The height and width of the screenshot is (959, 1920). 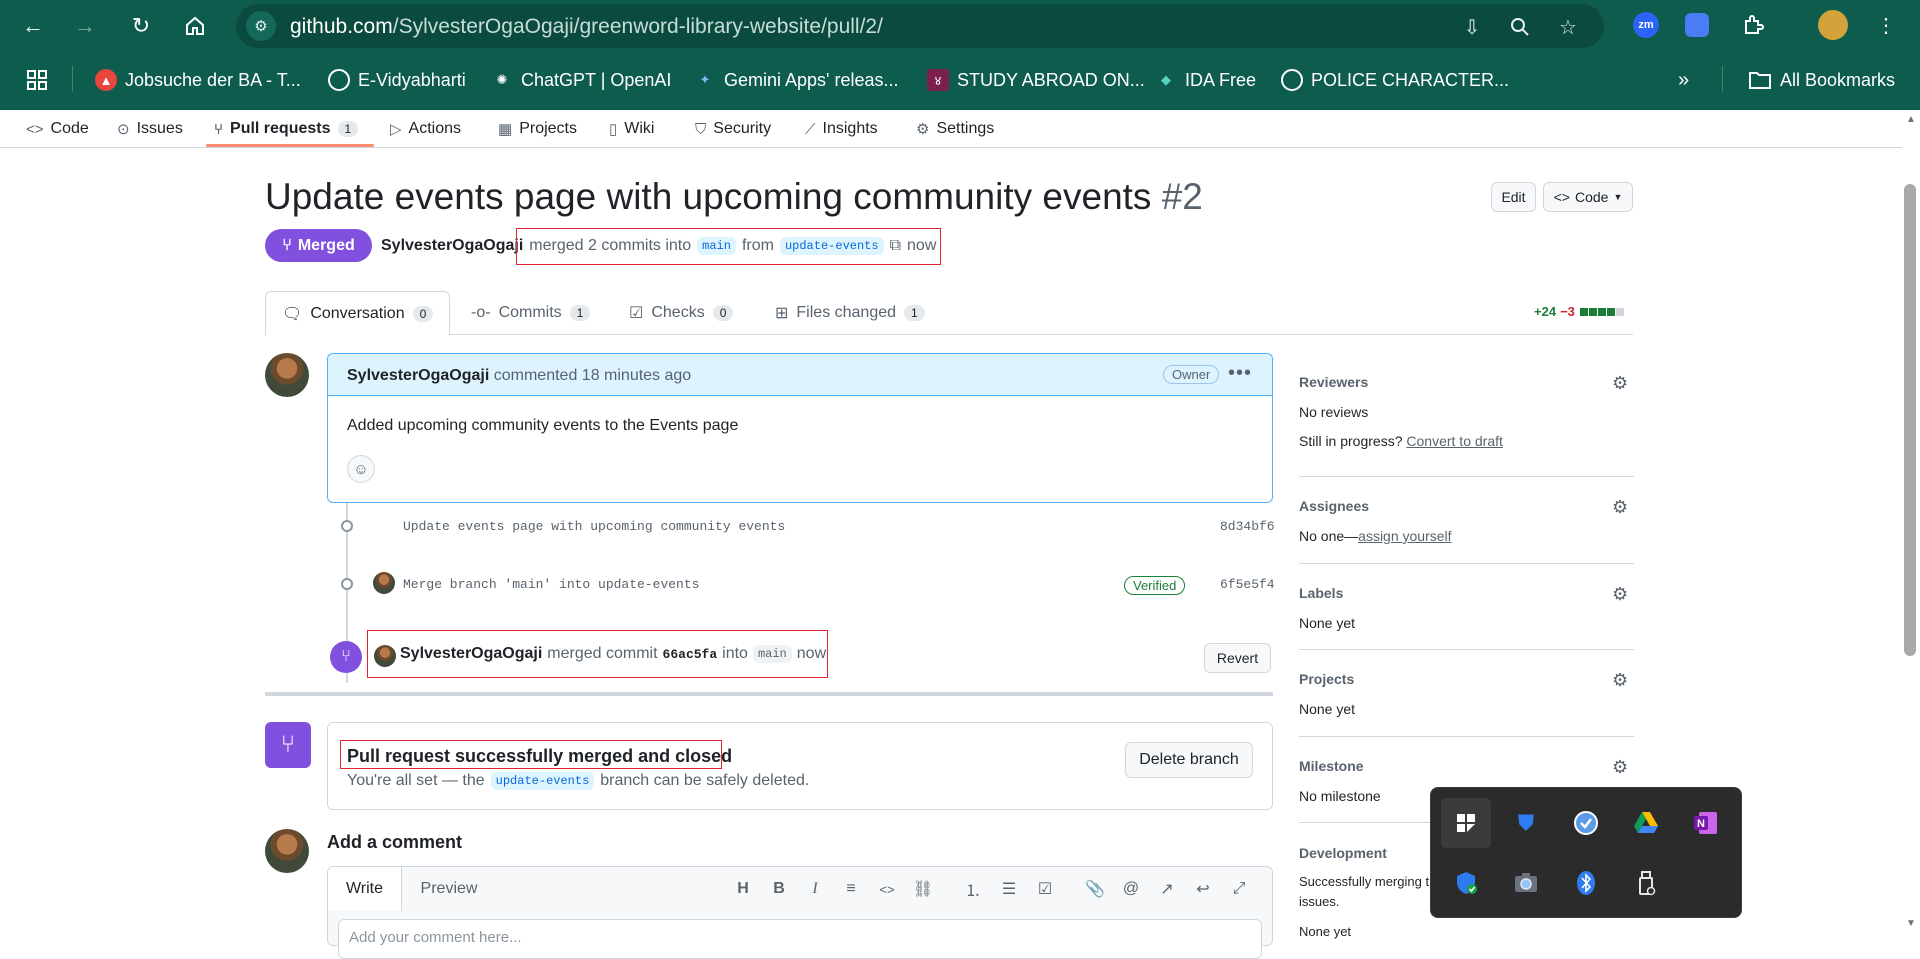 I want to click on repo-tab-wiki: ▯ Wiki, so click(x=631, y=129).